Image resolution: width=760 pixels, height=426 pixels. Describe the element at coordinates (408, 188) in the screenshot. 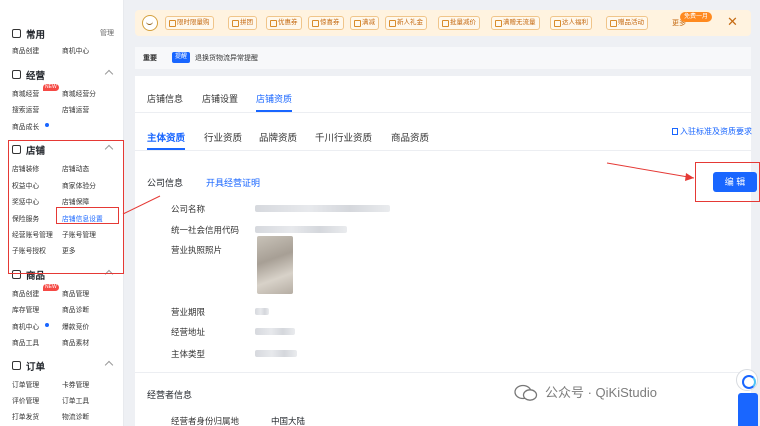

I see `annotation-arrows` at that location.